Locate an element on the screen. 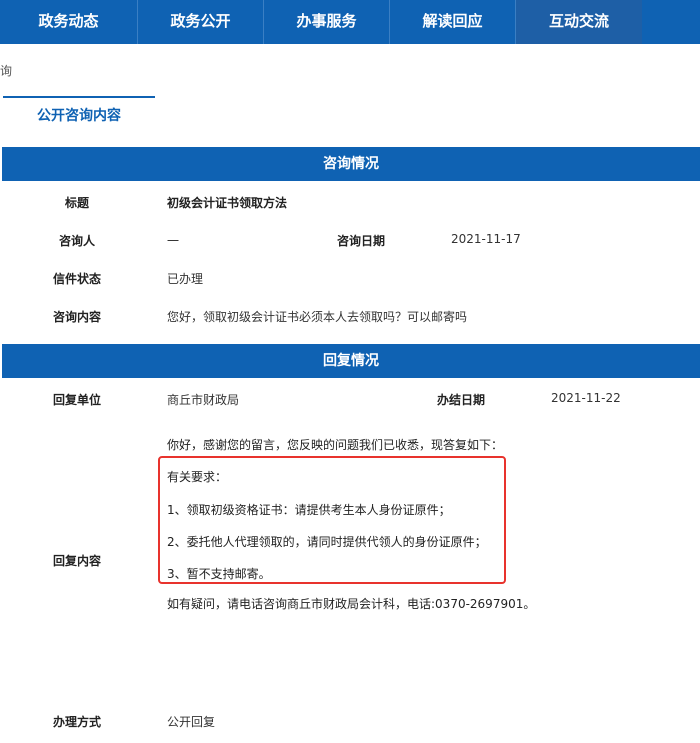  consult-content-value: 您好，领取初级会计证书必须本人去领取吗？可以邮寄吗 is located at coordinates (317, 317).